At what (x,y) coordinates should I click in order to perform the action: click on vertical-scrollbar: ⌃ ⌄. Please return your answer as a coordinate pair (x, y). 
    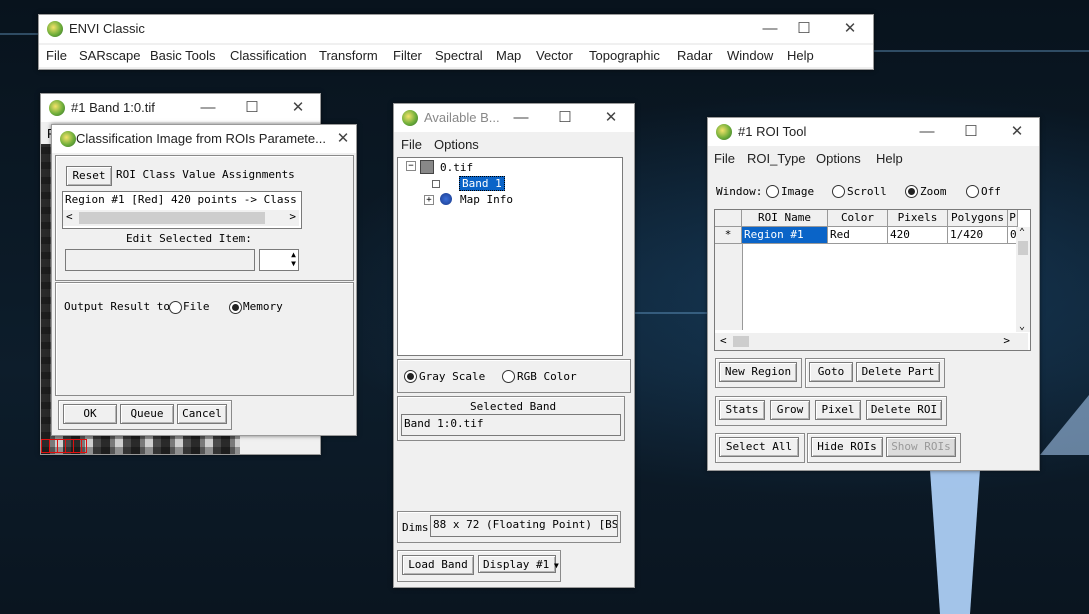
    Looking at the image, I should click on (1023, 279).